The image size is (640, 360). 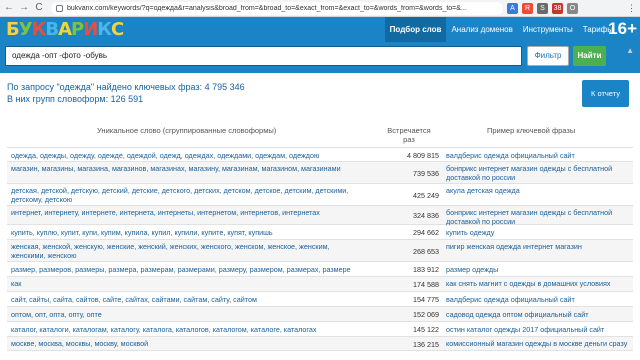 I want to click on nav-item: Анализ доменов, so click(x=481, y=29).